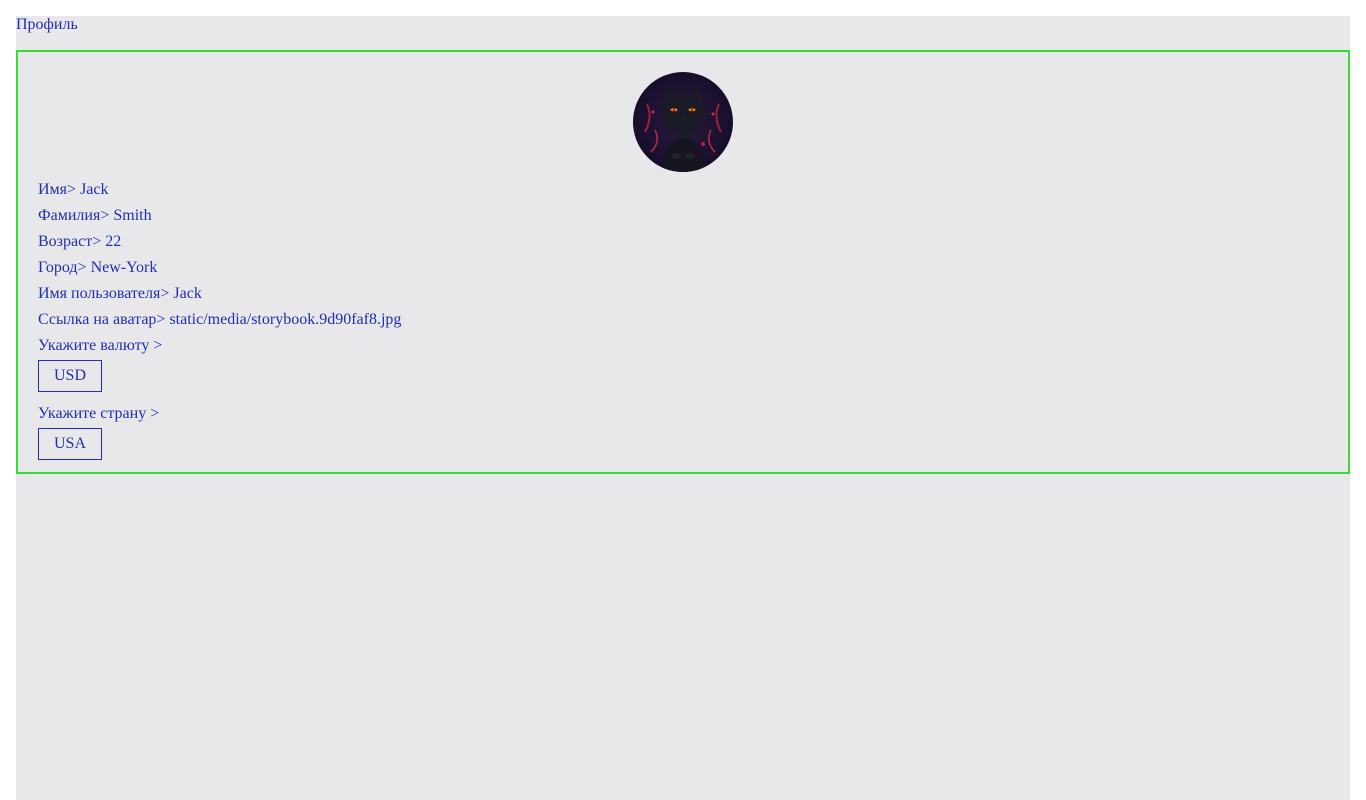 The width and height of the screenshot is (1366, 800). What do you see at coordinates (285, 319) in the screenshot?
I see `field-value: static/media/storybook.9d90faf8.jpg` at bounding box center [285, 319].